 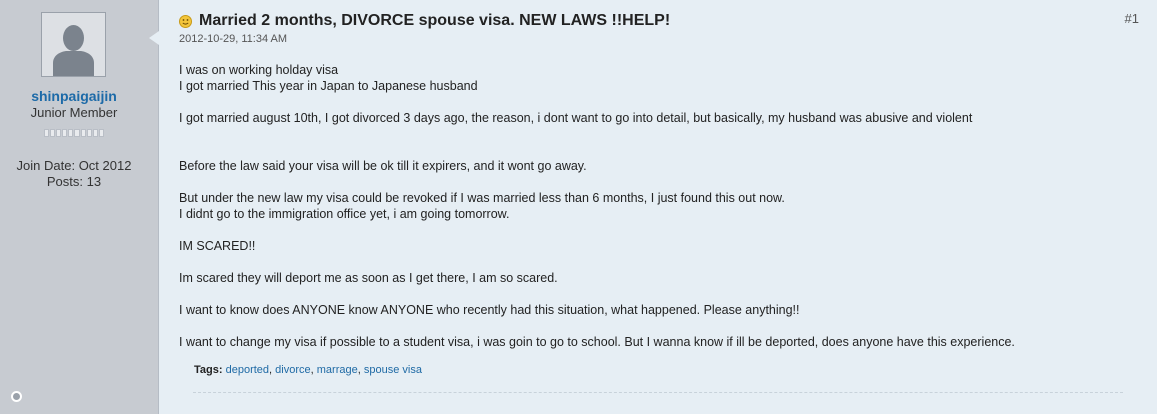 I want to click on smile-icon, so click(x=185, y=21).